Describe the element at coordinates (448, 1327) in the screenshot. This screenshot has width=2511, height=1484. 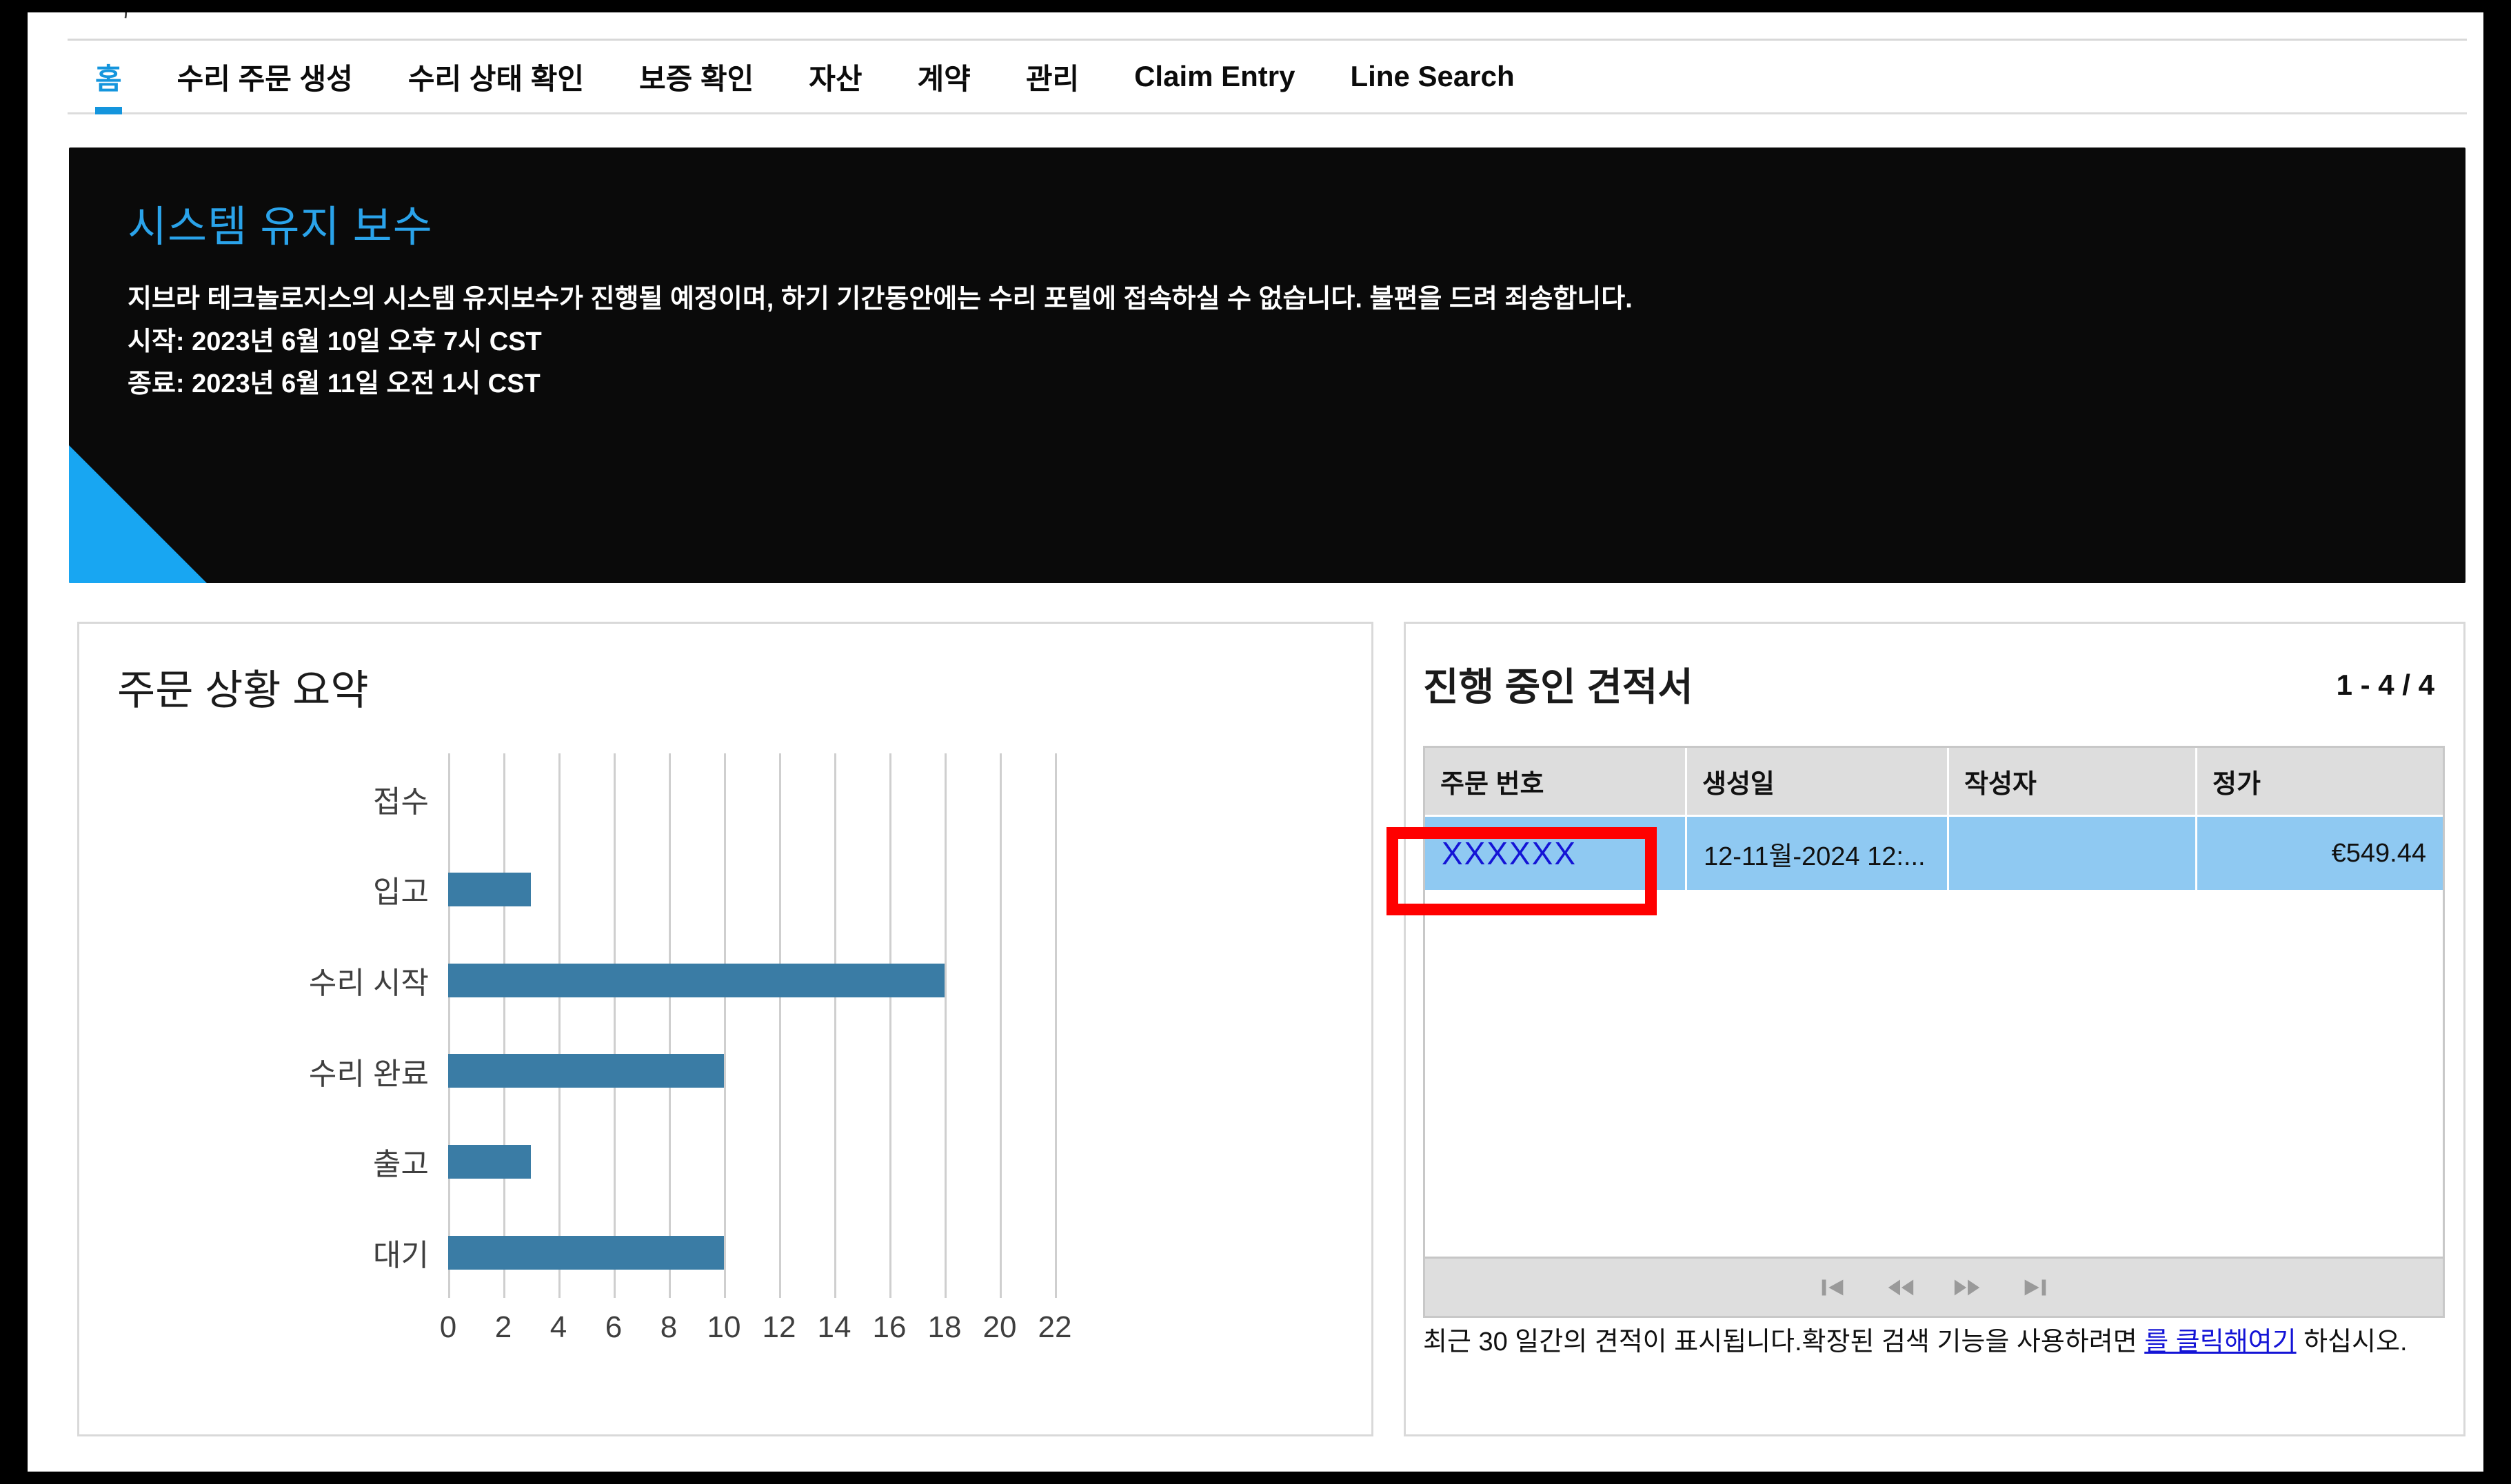
I see `chart-x-tick-label: 0` at that location.